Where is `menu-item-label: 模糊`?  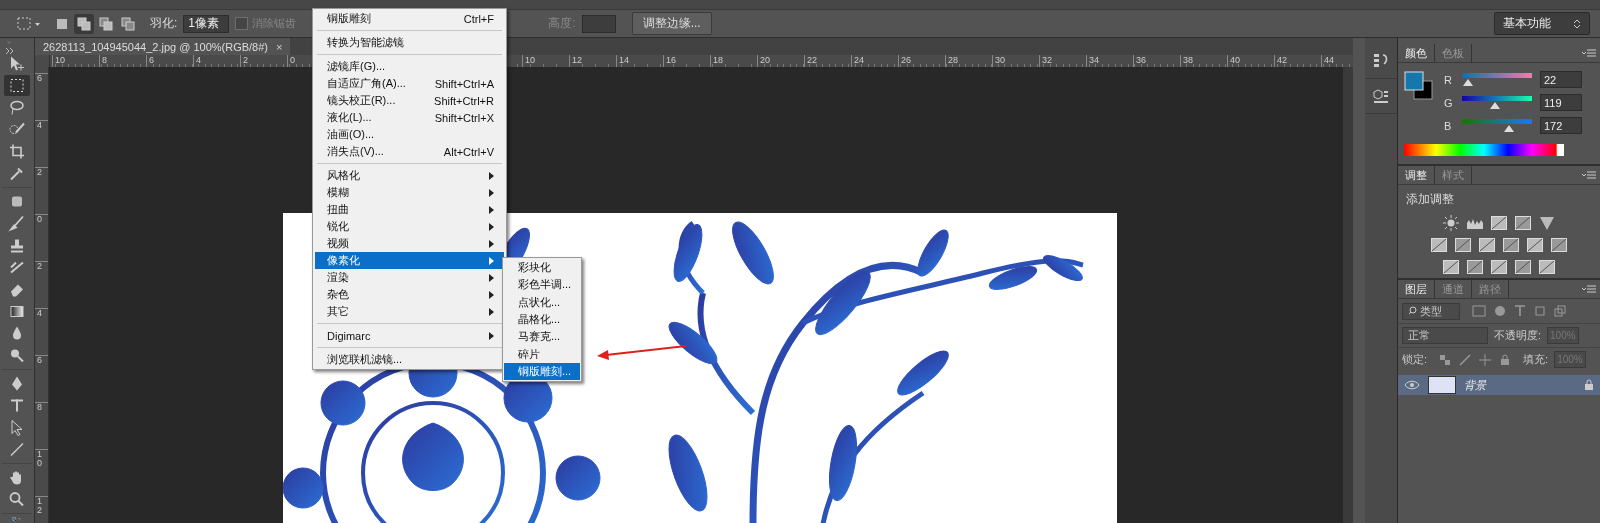 menu-item-label: 模糊 is located at coordinates (338, 192).